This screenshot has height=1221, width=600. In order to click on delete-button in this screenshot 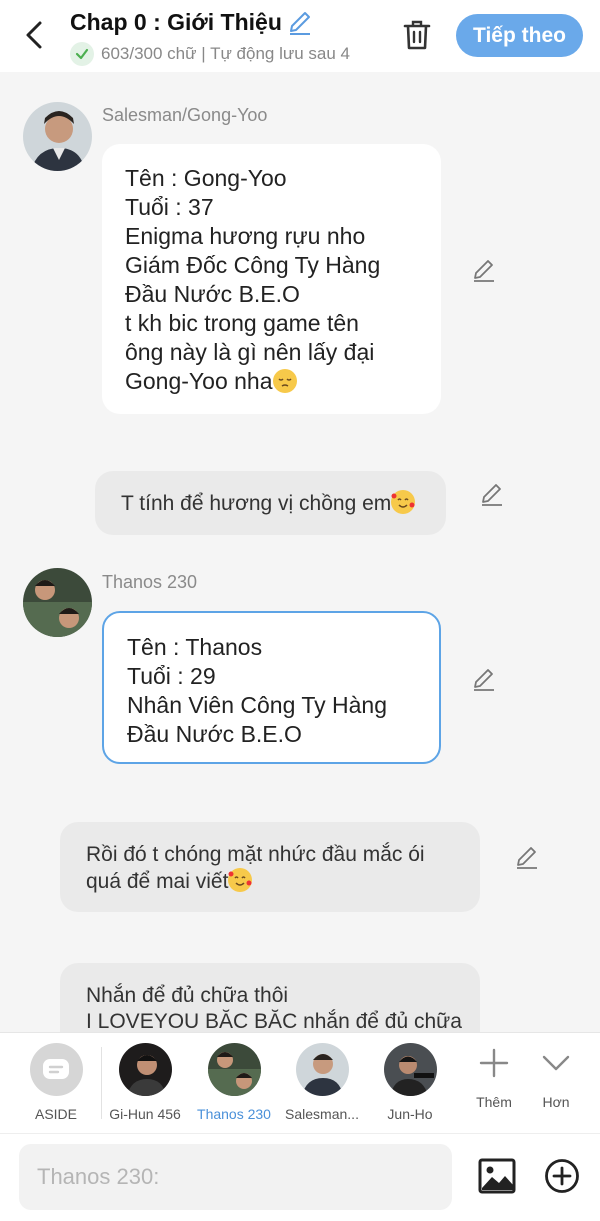, I will do `click(417, 35)`.